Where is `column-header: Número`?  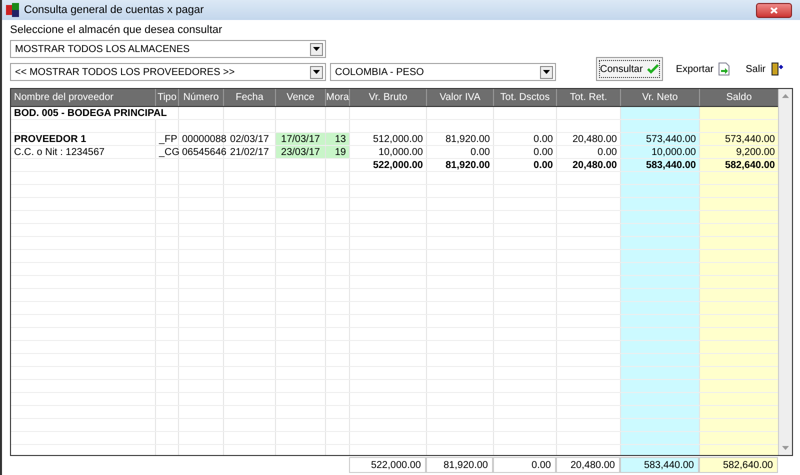
column-header: Número is located at coordinates (201, 97).